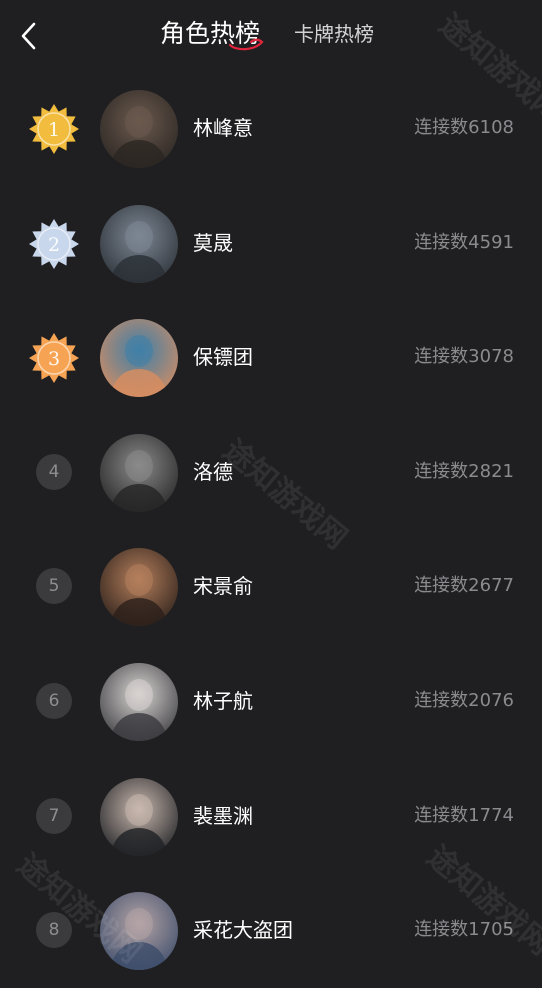 The width and height of the screenshot is (542, 988). What do you see at coordinates (464, 127) in the screenshot?
I see `connection-count: 连接数6108` at bounding box center [464, 127].